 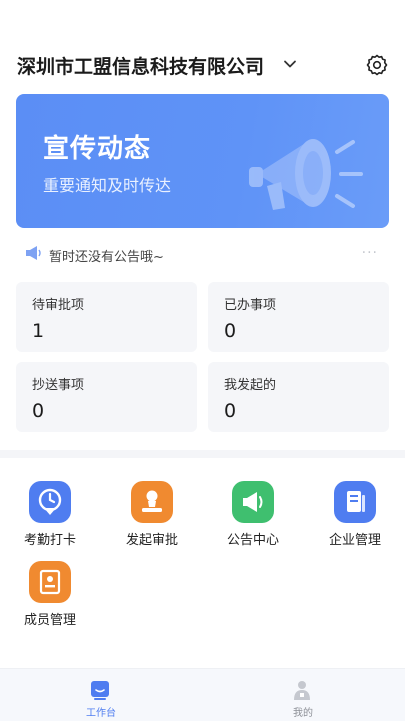 I want to click on megaphone-icon, so click(x=253, y=502).